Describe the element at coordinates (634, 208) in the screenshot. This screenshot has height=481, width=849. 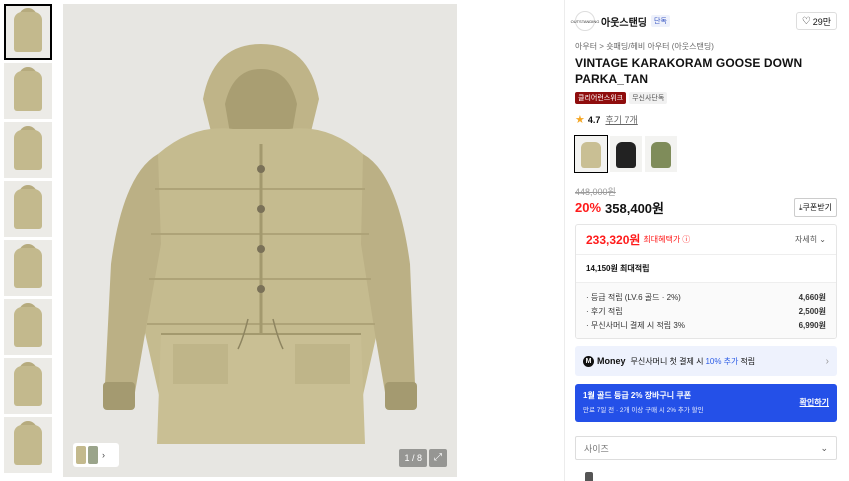
I see `sale-price: 358,400원` at that location.